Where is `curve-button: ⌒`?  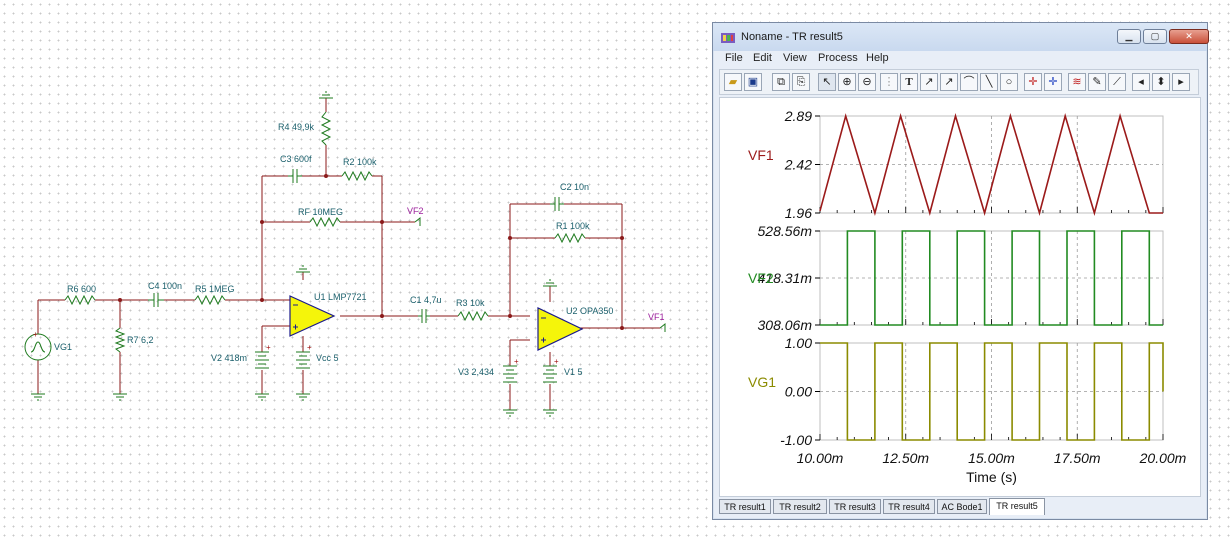 curve-button: ⌒ is located at coordinates (969, 82).